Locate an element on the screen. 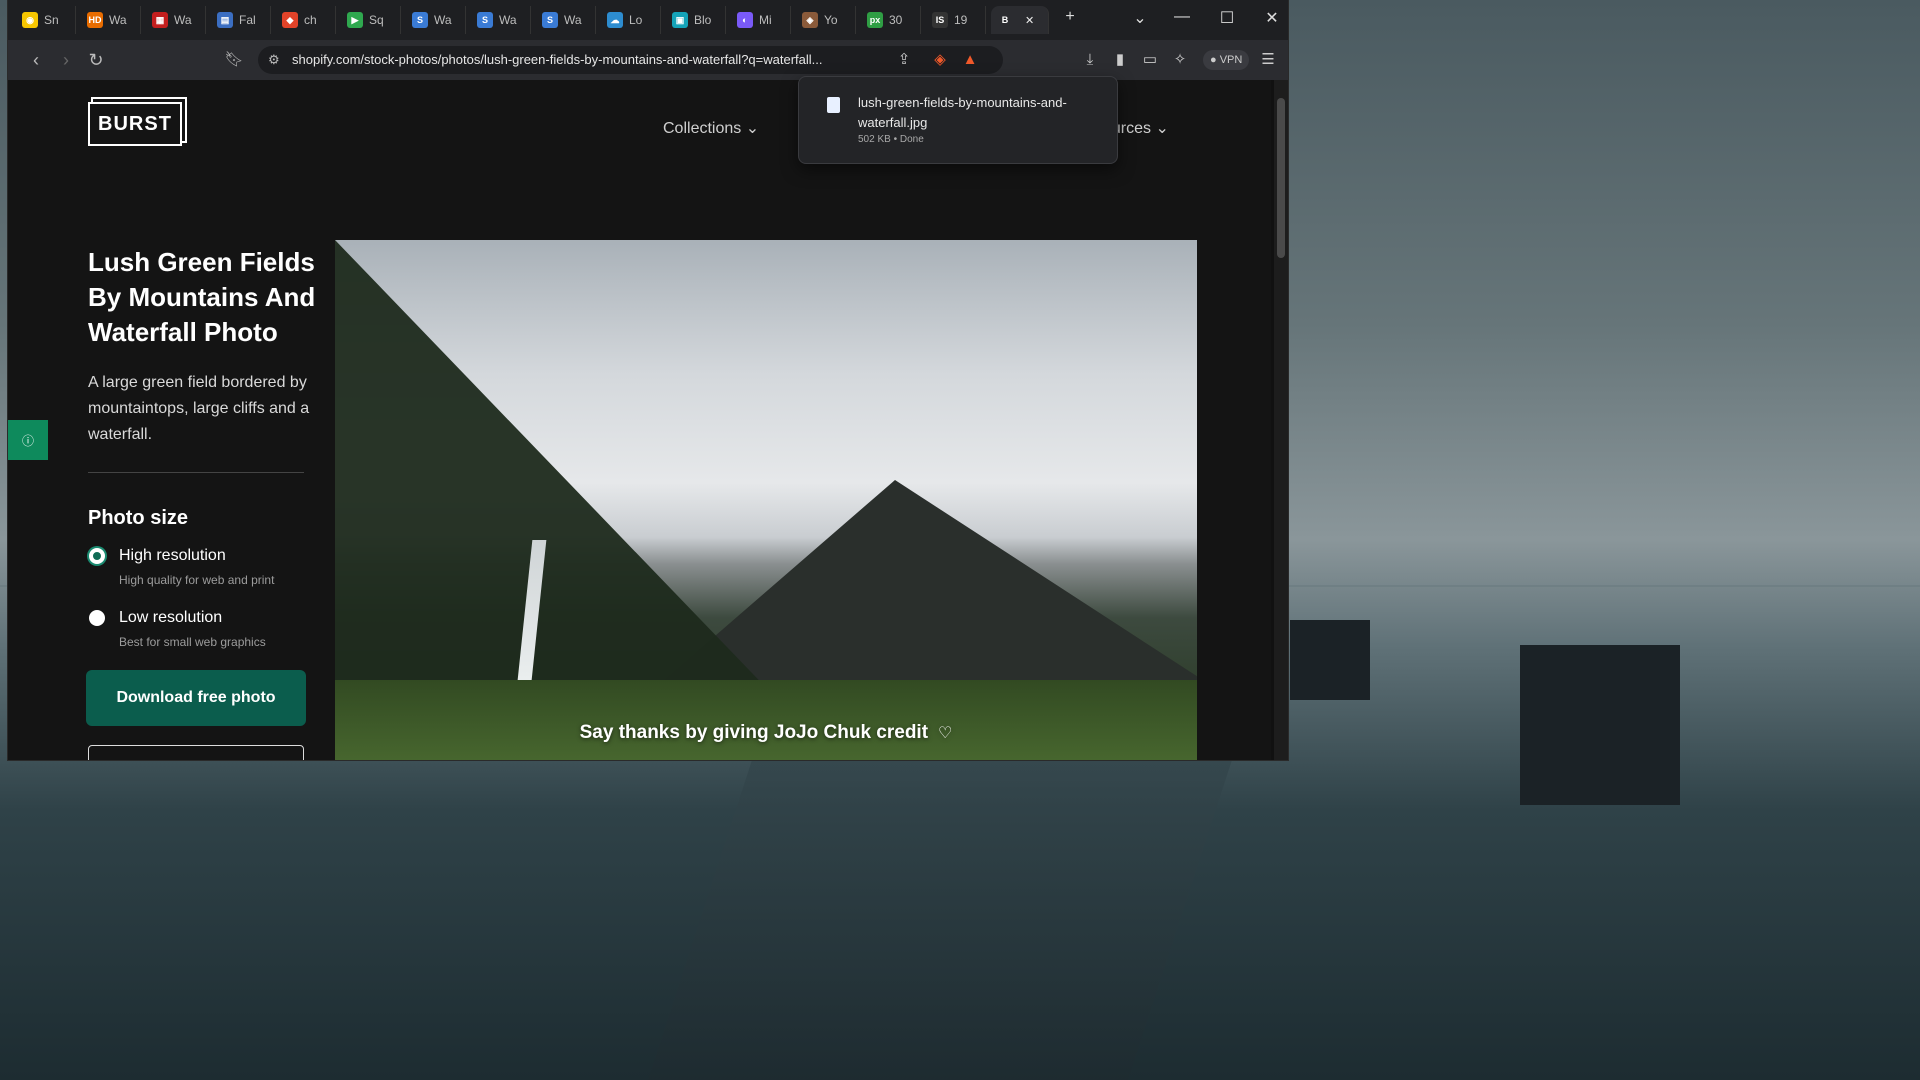 The height and width of the screenshot is (1080, 1920). tab-6: S Wa is located at coordinates (436, 20).